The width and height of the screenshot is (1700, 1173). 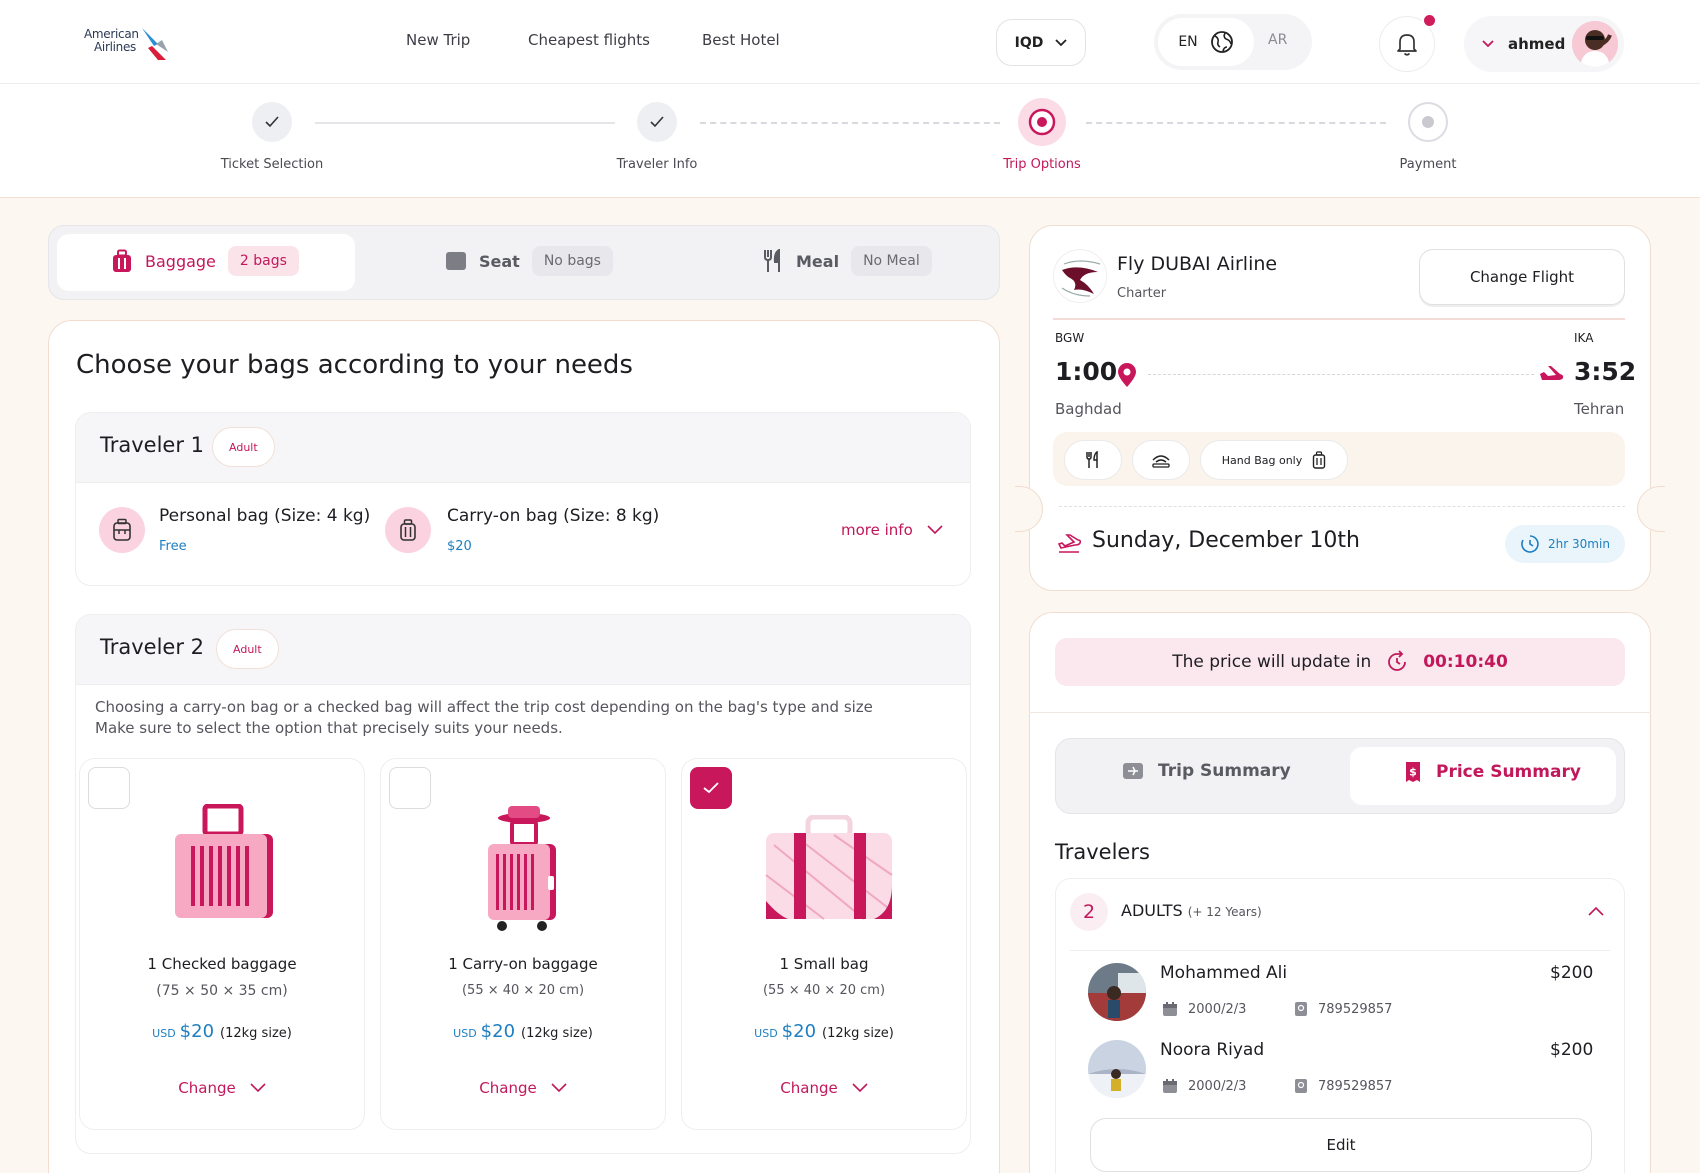 I want to click on luggage-icon, so click(x=122, y=260).